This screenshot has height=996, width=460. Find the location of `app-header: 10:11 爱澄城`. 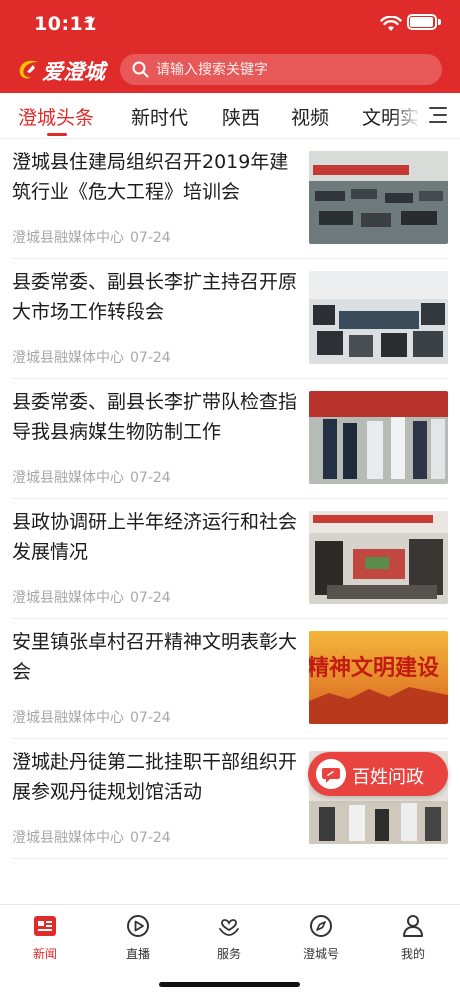

app-header: 10:11 爱澄城 is located at coordinates (230, 46).